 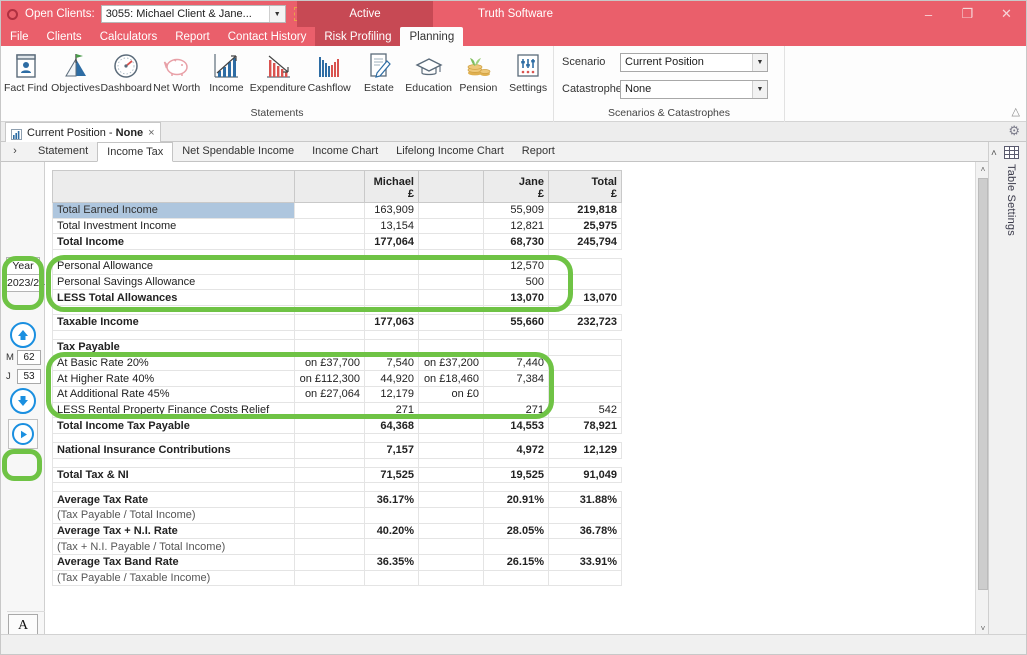 I want to click on document-tab-title: Current Position - None, so click(x=85, y=133).